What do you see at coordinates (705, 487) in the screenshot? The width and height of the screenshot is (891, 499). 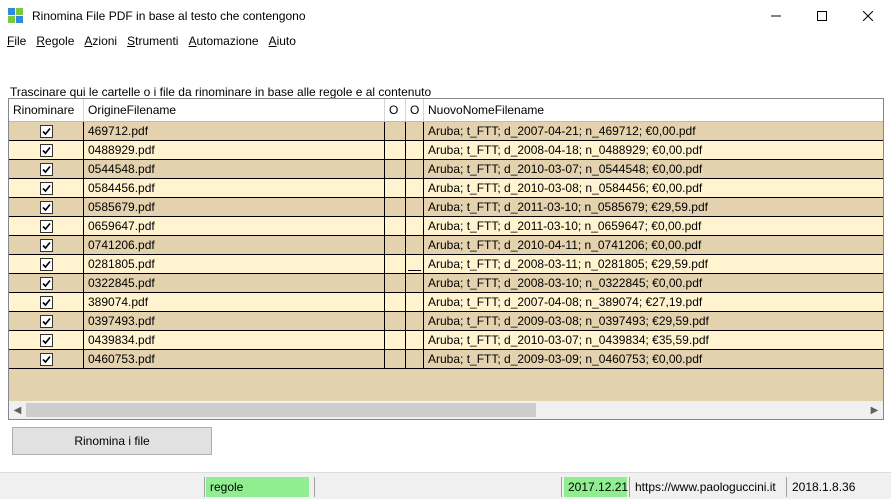 I see `status-url: https://www.paologuccini.it` at bounding box center [705, 487].